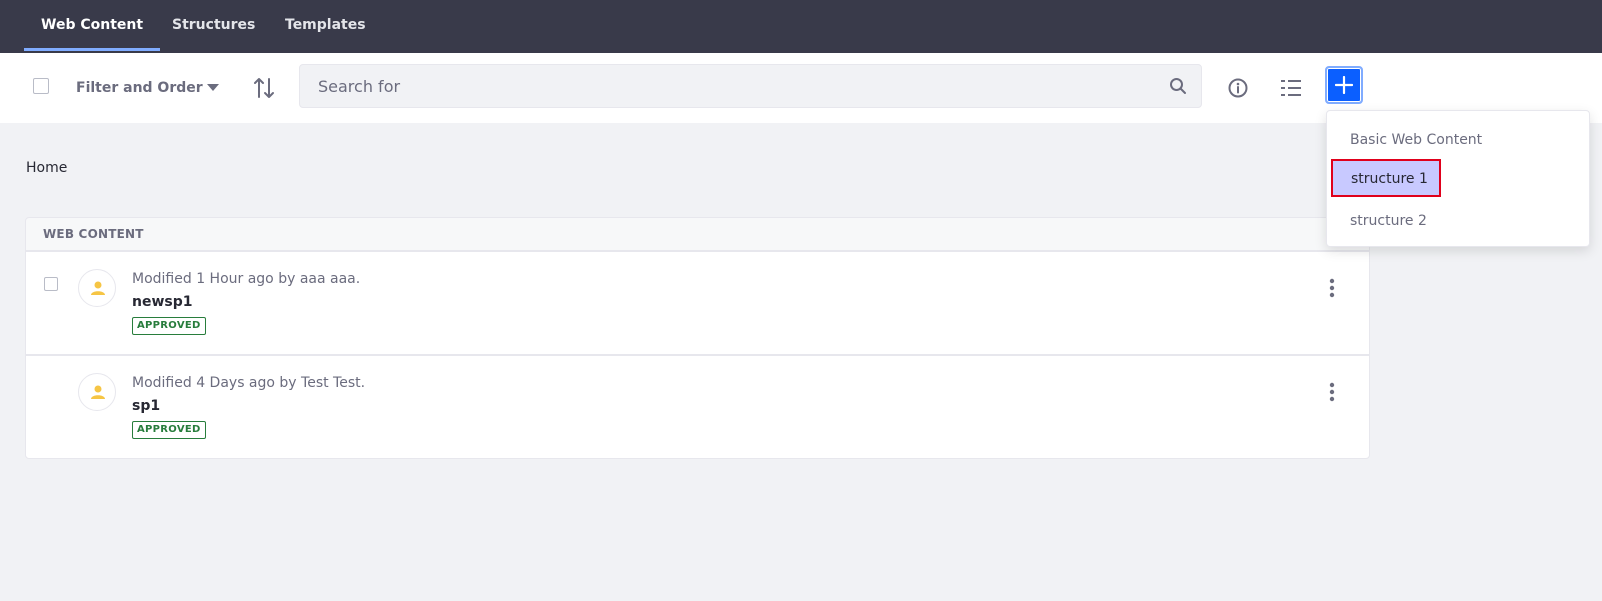 The image size is (1602, 601). What do you see at coordinates (697, 234) in the screenshot?
I see `list-header: WEB CONTENT` at bounding box center [697, 234].